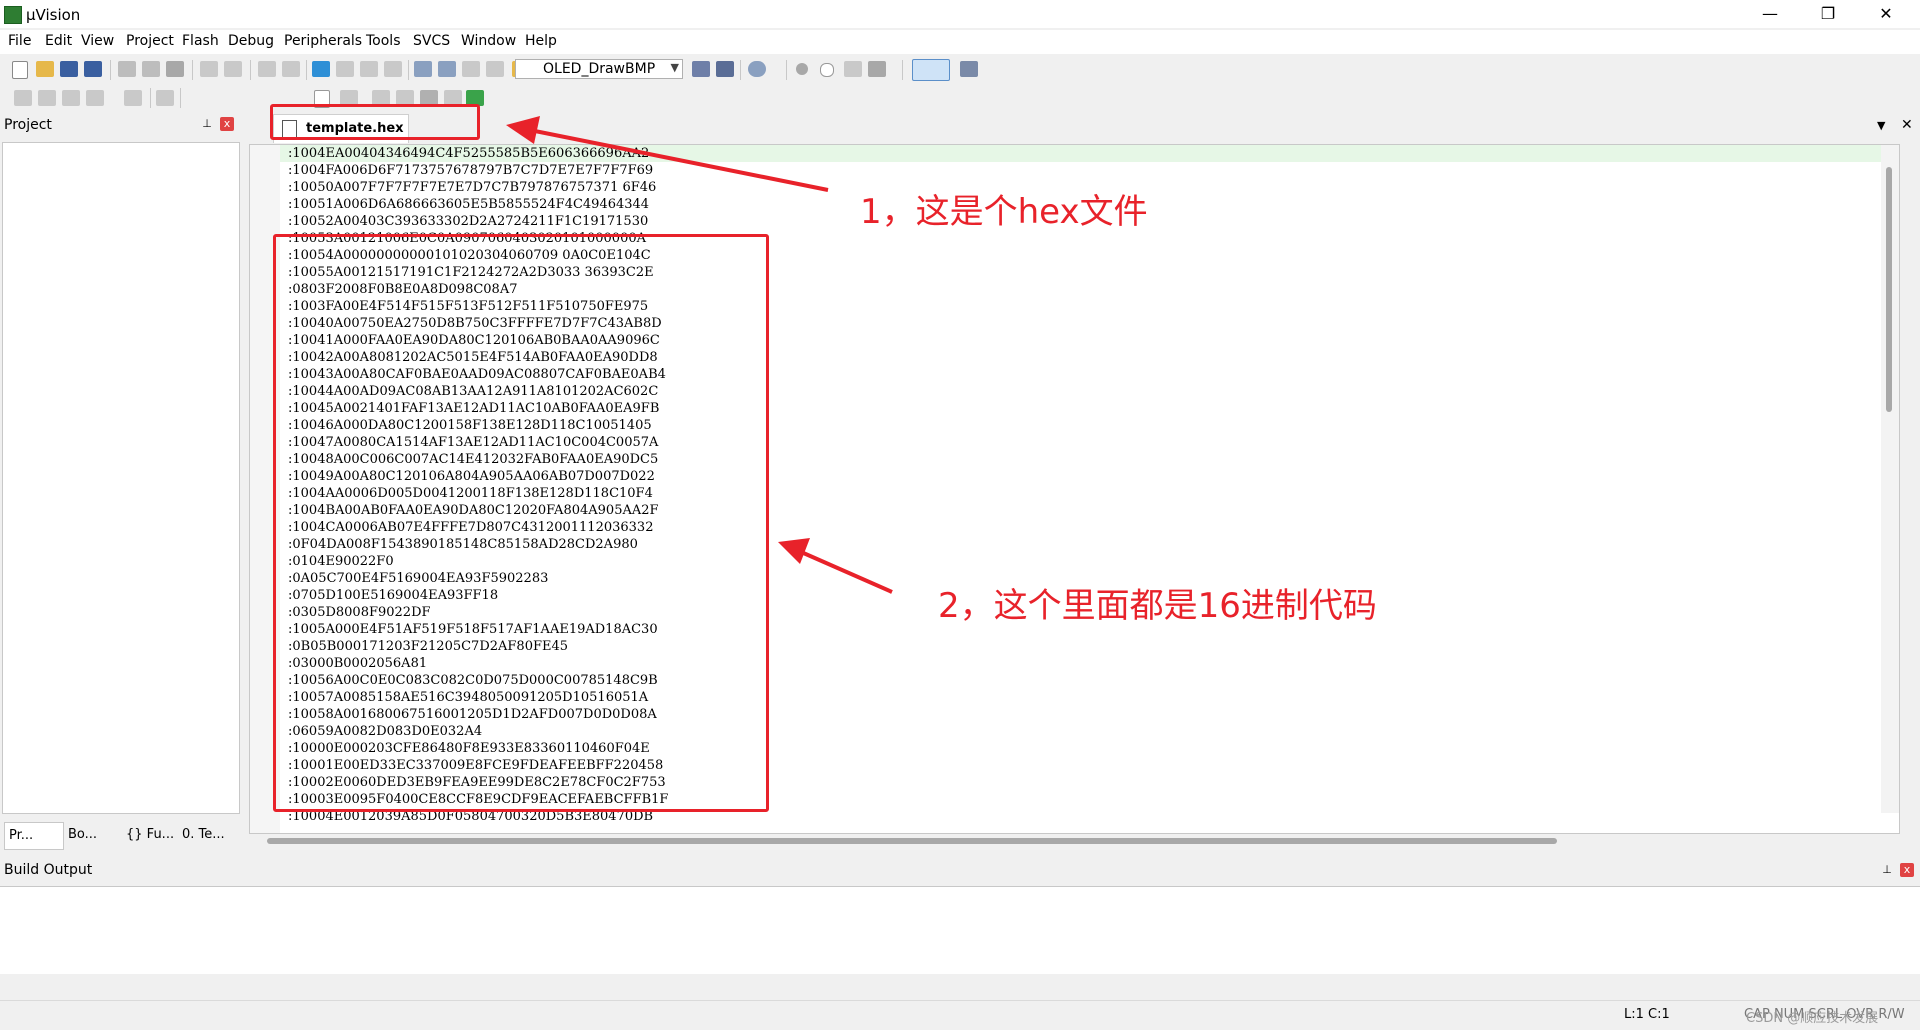 This screenshot has width=1920, height=1030. Describe the element at coordinates (877, 69) in the screenshot. I see `kill-breakpoints-icon` at that location.